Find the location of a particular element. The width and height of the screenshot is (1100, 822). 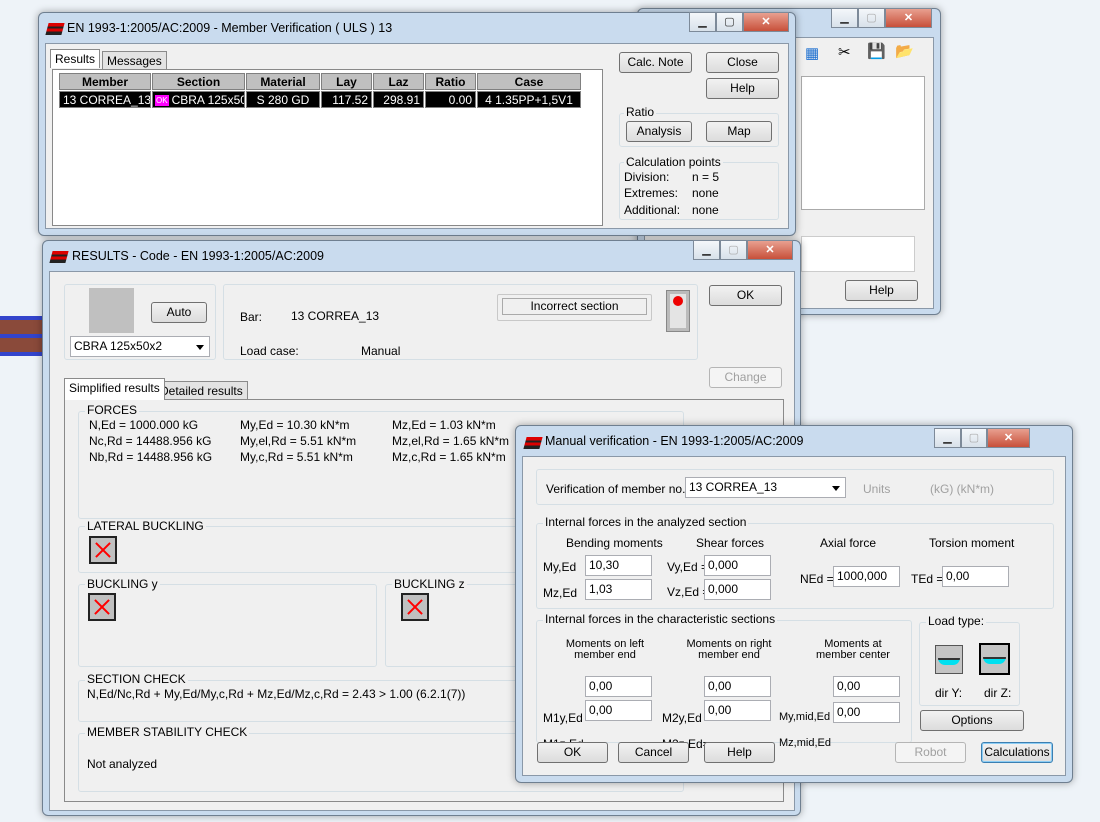

tab-messages: Messages is located at coordinates (134, 60).